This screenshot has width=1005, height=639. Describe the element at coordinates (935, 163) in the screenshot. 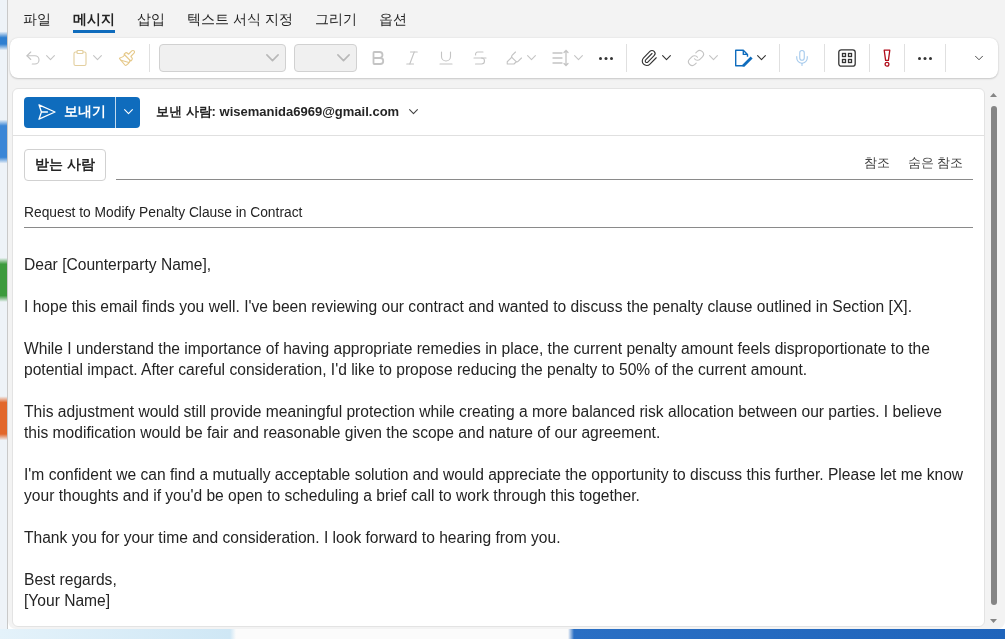

I see `bcc-link: 숨은 참조` at that location.